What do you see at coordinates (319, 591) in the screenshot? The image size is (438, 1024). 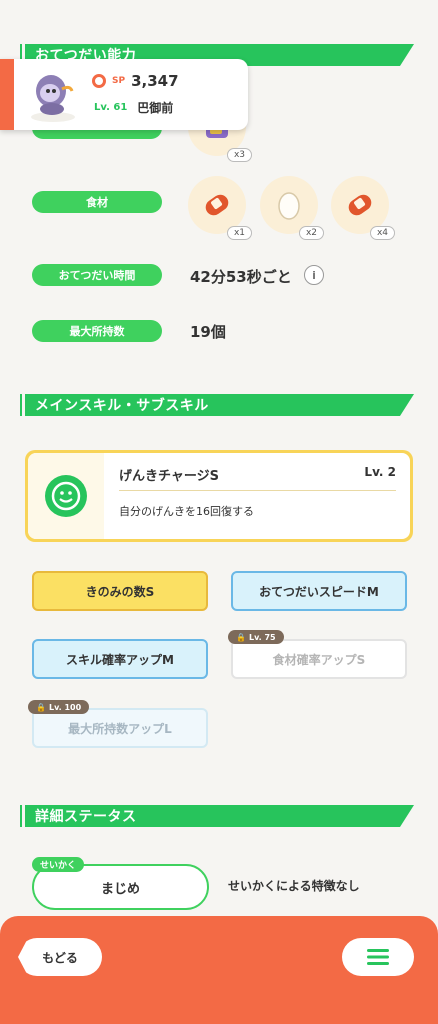 I see `subskill-button: おてつだいスピードM` at bounding box center [319, 591].